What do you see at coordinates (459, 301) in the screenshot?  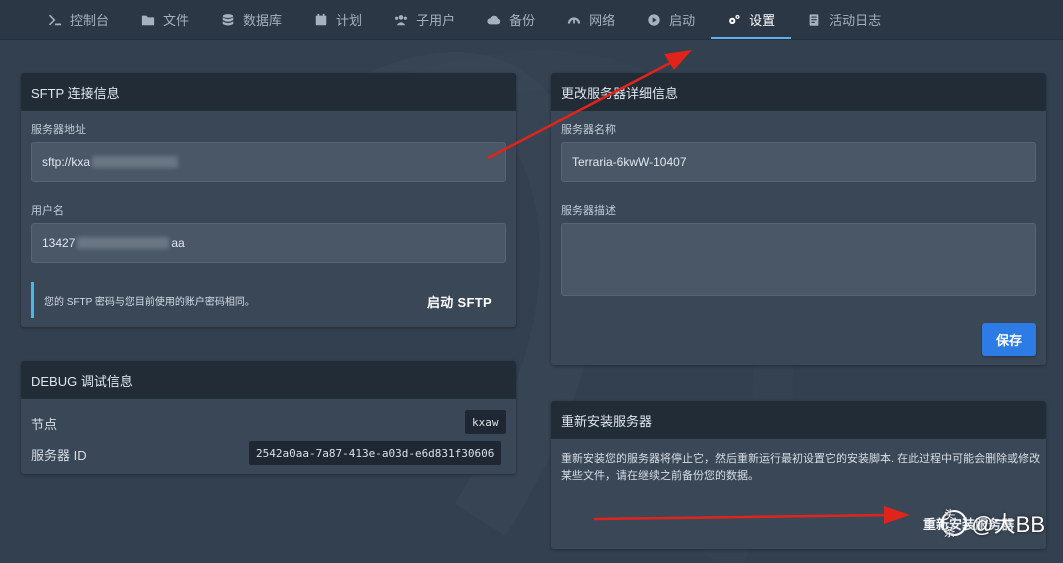 I see `launch-sftp-button: 启动 SFTP` at bounding box center [459, 301].